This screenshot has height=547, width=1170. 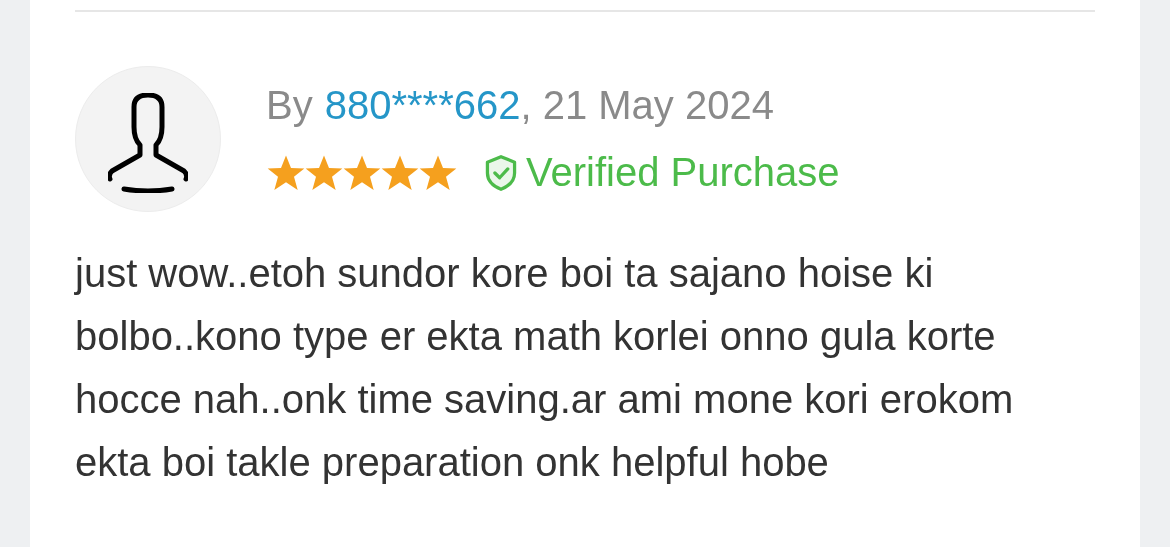 What do you see at coordinates (422, 105) in the screenshot?
I see `reviewer-link: 880****662` at bounding box center [422, 105].